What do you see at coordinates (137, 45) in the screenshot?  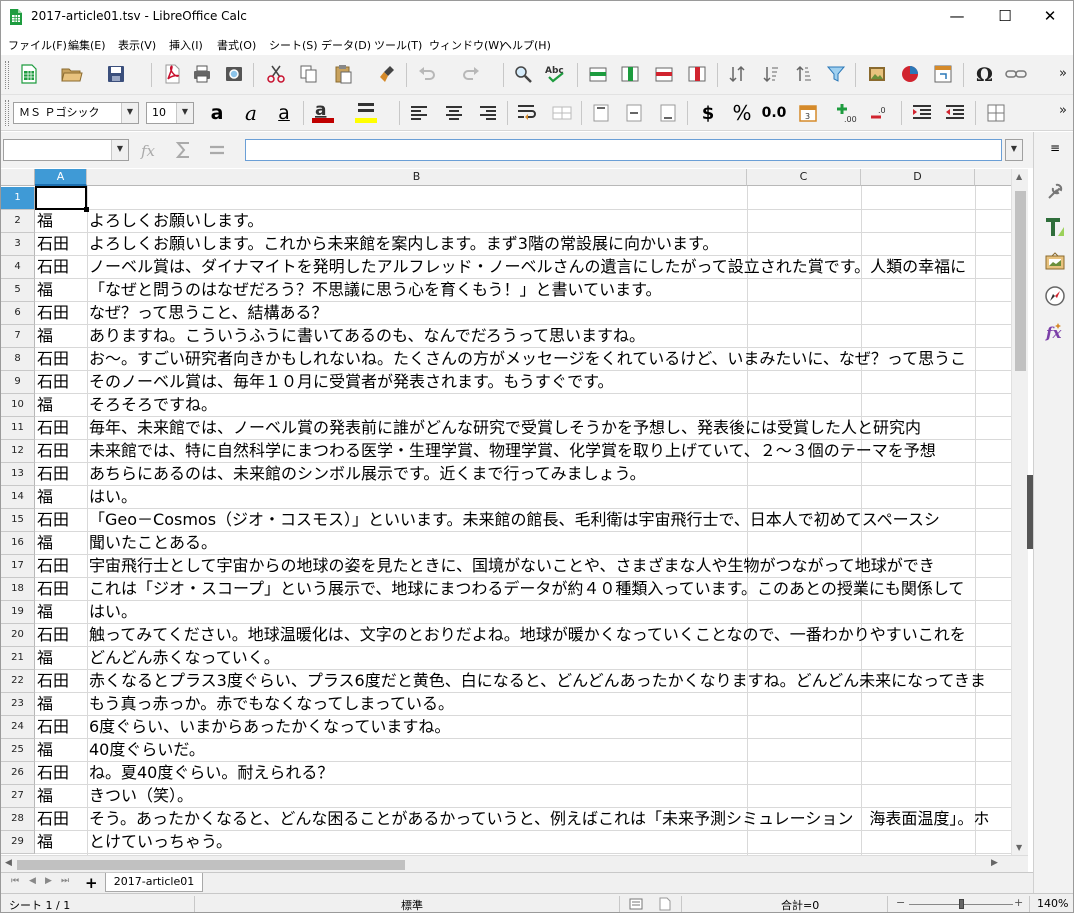 I see `menu-view: 表示(V)` at bounding box center [137, 45].